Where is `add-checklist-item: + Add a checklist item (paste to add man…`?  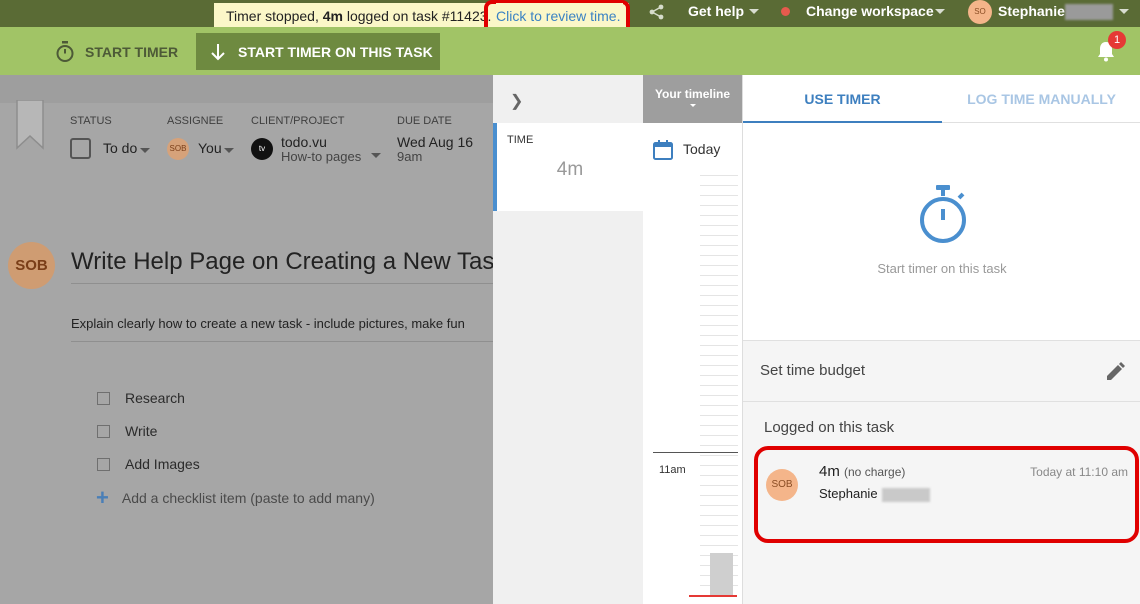 add-checklist-item: + Add a checklist item (paste to add man… is located at coordinates (235, 497).